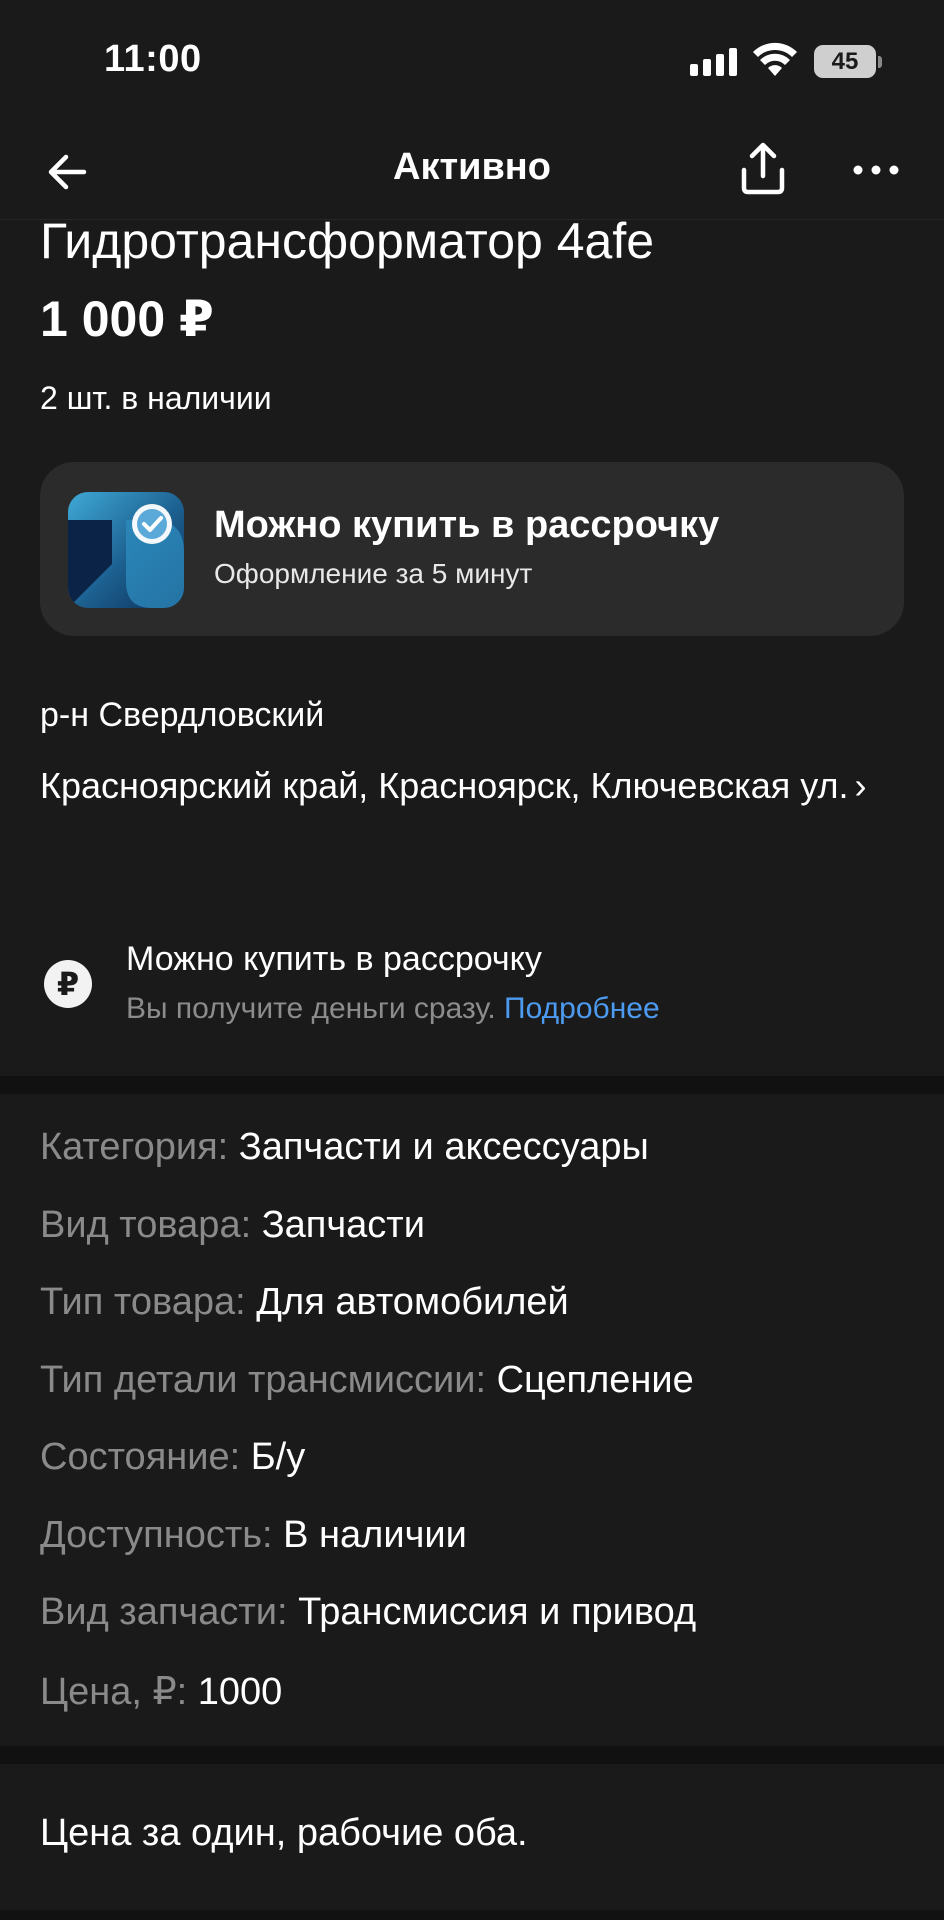 Image resolution: width=944 pixels, height=1920 pixels. What do you see at coordinates (480, 1553) in the screenshot?
I see `param-row: Доступность: В наличии` at bounding box center [480, 1553].